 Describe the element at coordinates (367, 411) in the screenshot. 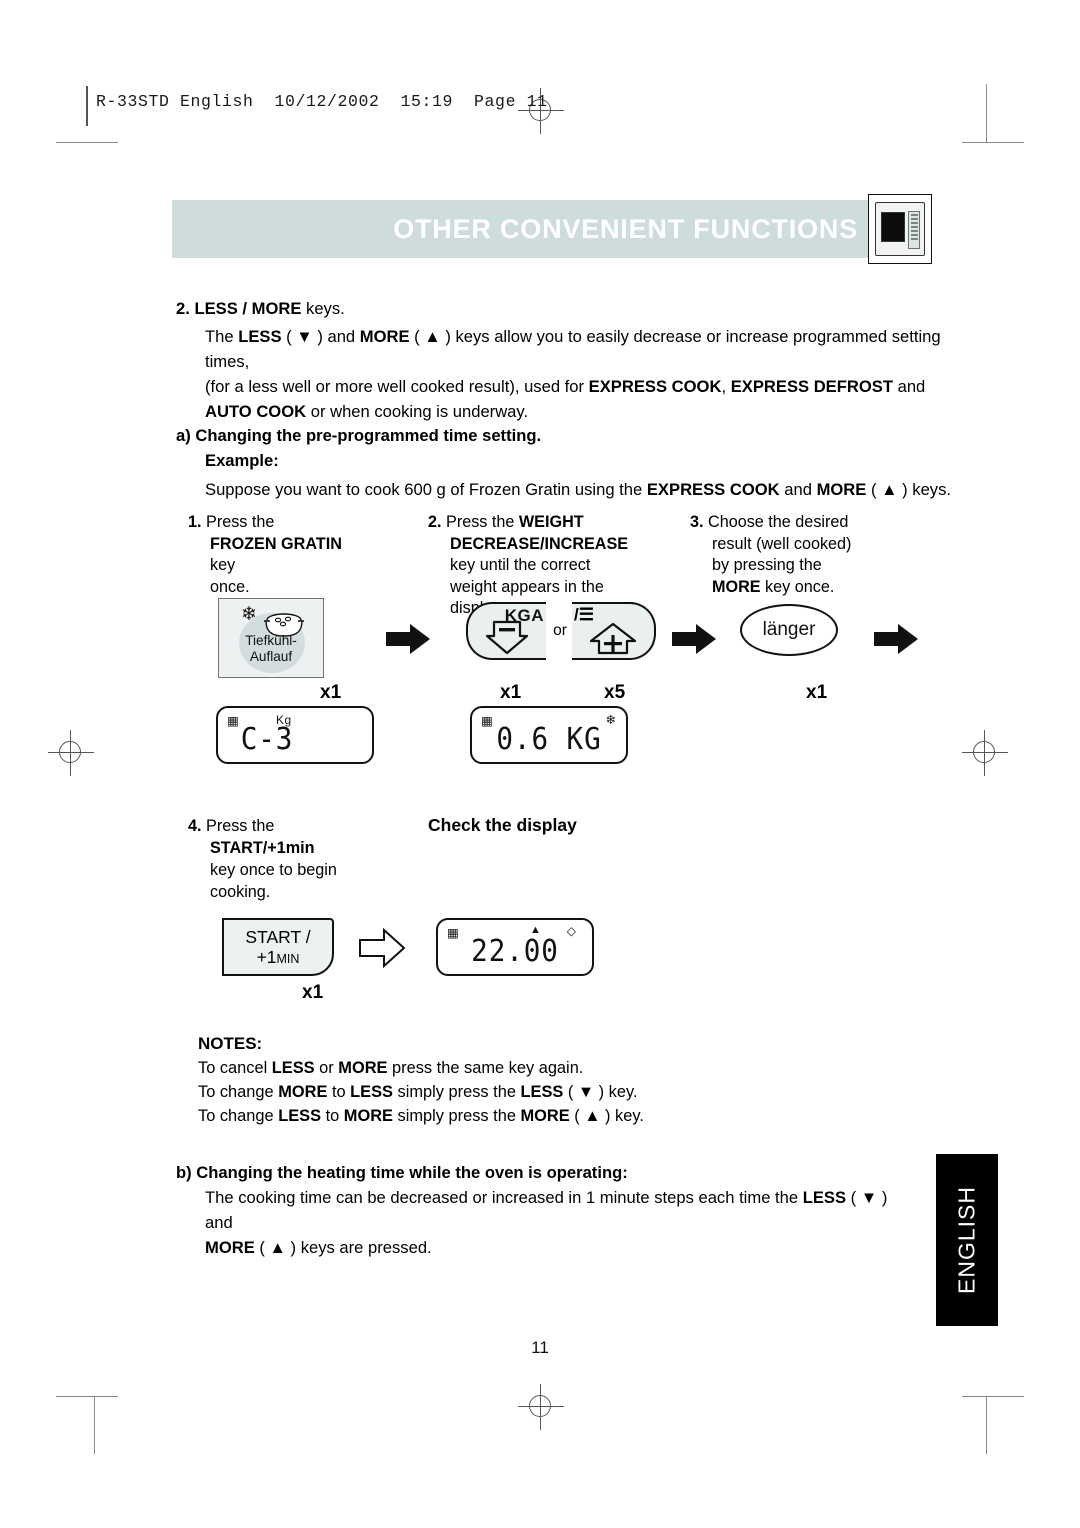

I see `section-2-line-3: AUTO COOK or when cooking is underway.` at that location.